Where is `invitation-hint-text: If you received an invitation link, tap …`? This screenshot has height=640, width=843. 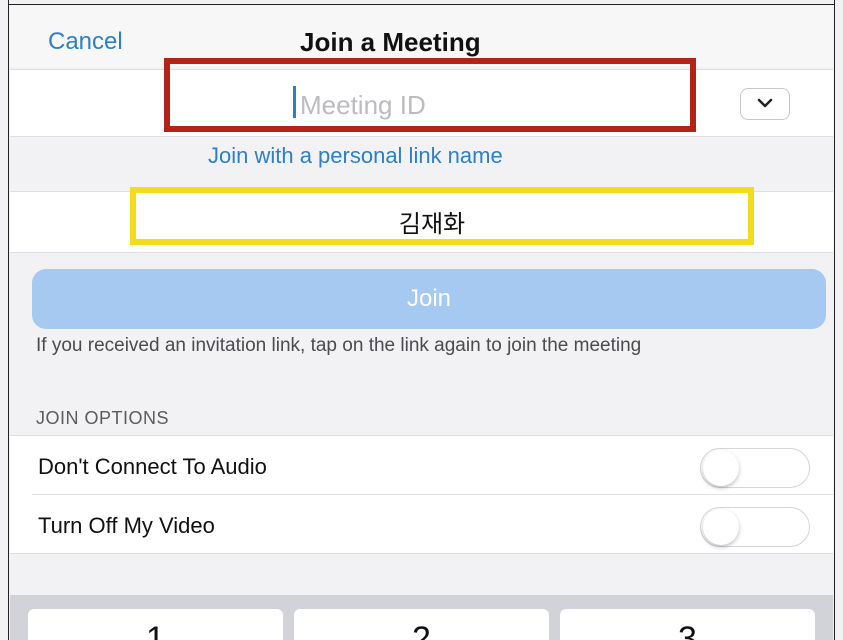
invitation-hint-text: If you received an invitation link, tap … is located at coordinates (339, 345).